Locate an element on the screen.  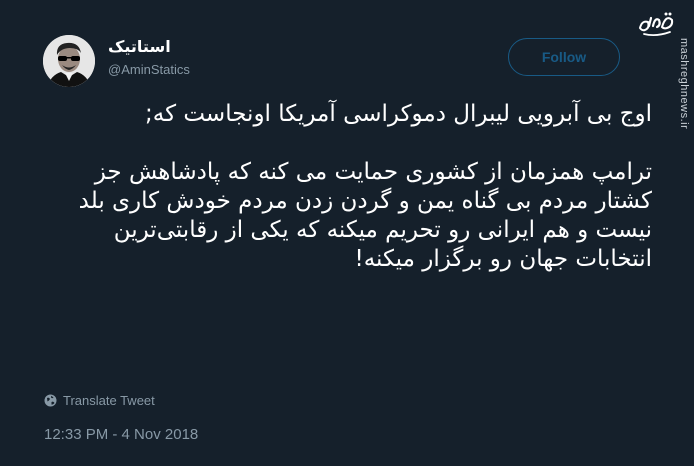
translate-label: Translate Tweet is located at coordinates (109, 400).